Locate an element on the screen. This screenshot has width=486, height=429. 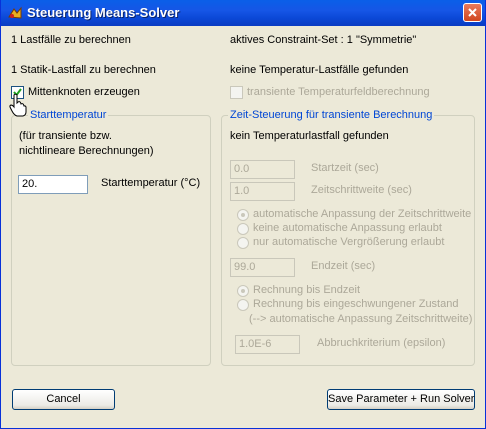
end-time-input: 99.0 is located at coordinates (262, 267).